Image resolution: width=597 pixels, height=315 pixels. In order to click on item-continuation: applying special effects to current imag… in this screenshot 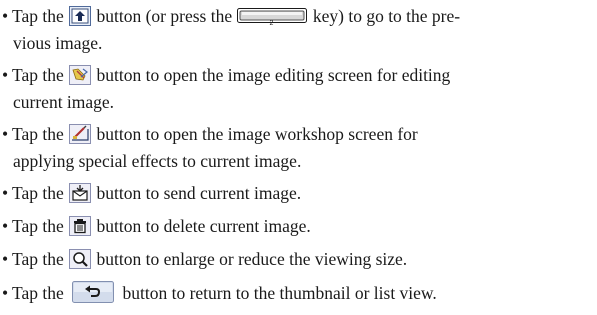, I will do `click(157, 161)`.